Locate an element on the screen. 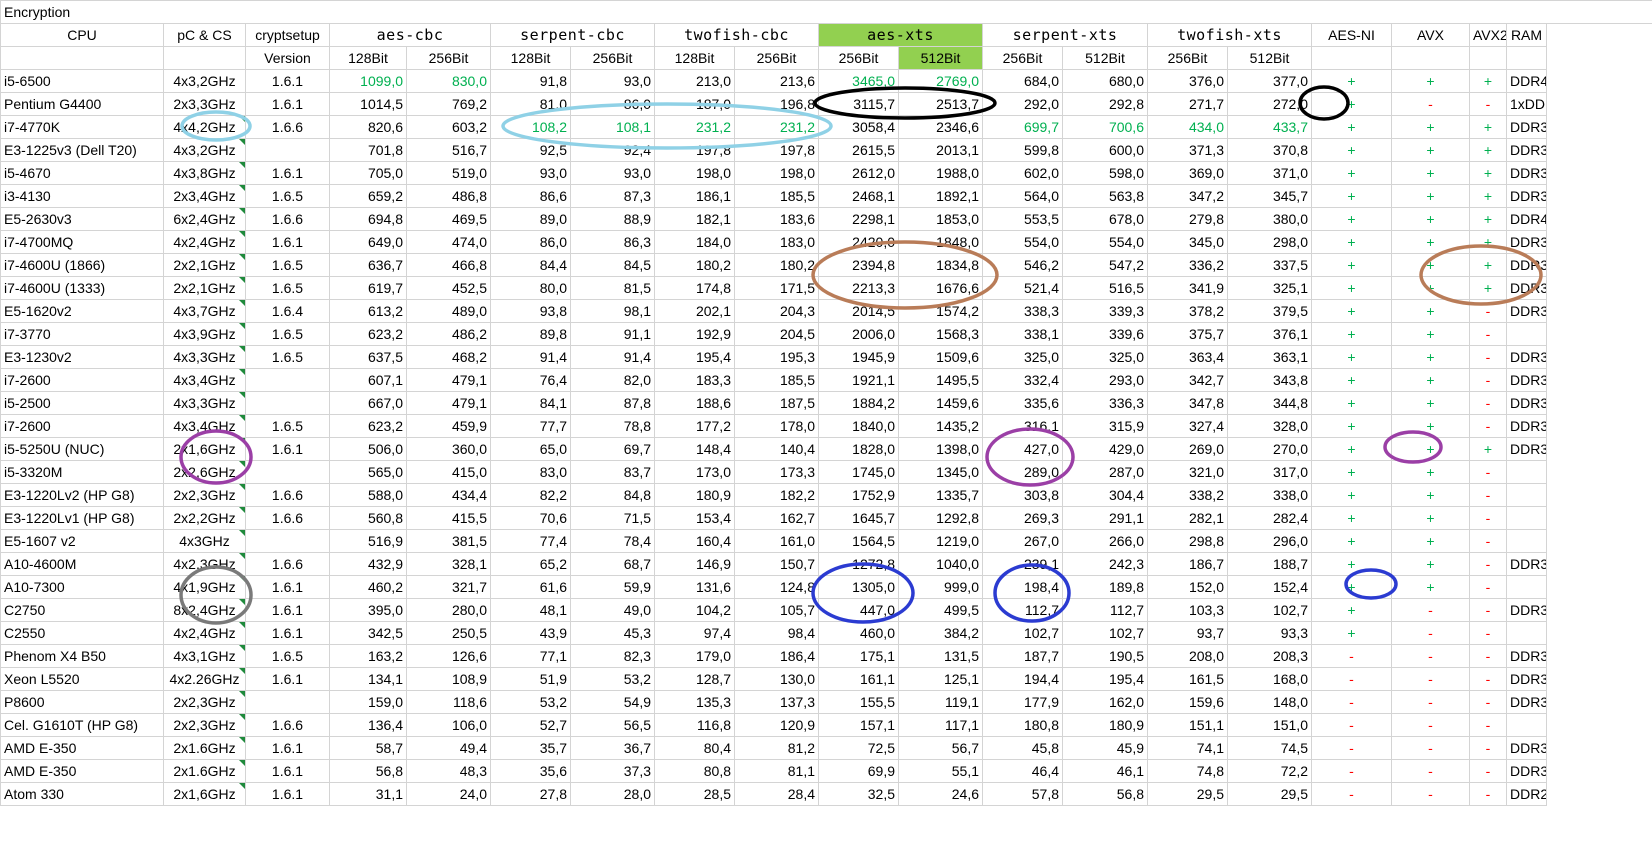 The image size is (1652, 841). cell-value: 65,2 is located at coordinates (530, 564).